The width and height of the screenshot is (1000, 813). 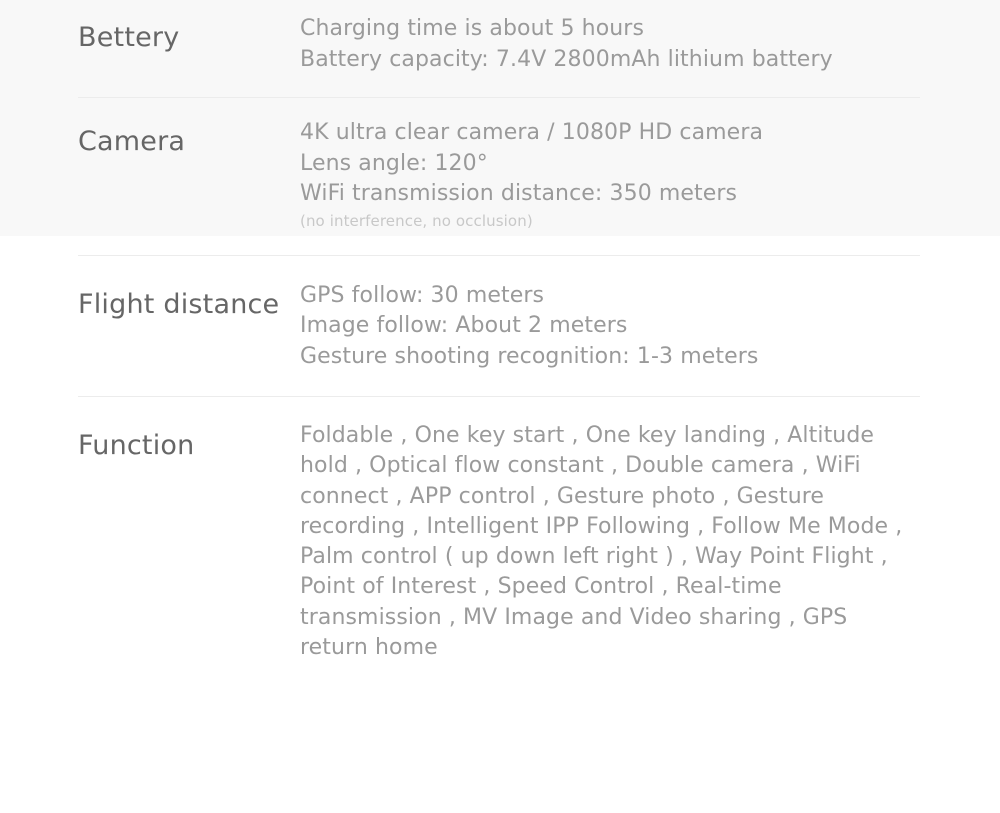 I want to click on spec-line: WiFi transmission distance: 350 meters, so click(x=519, y=193).